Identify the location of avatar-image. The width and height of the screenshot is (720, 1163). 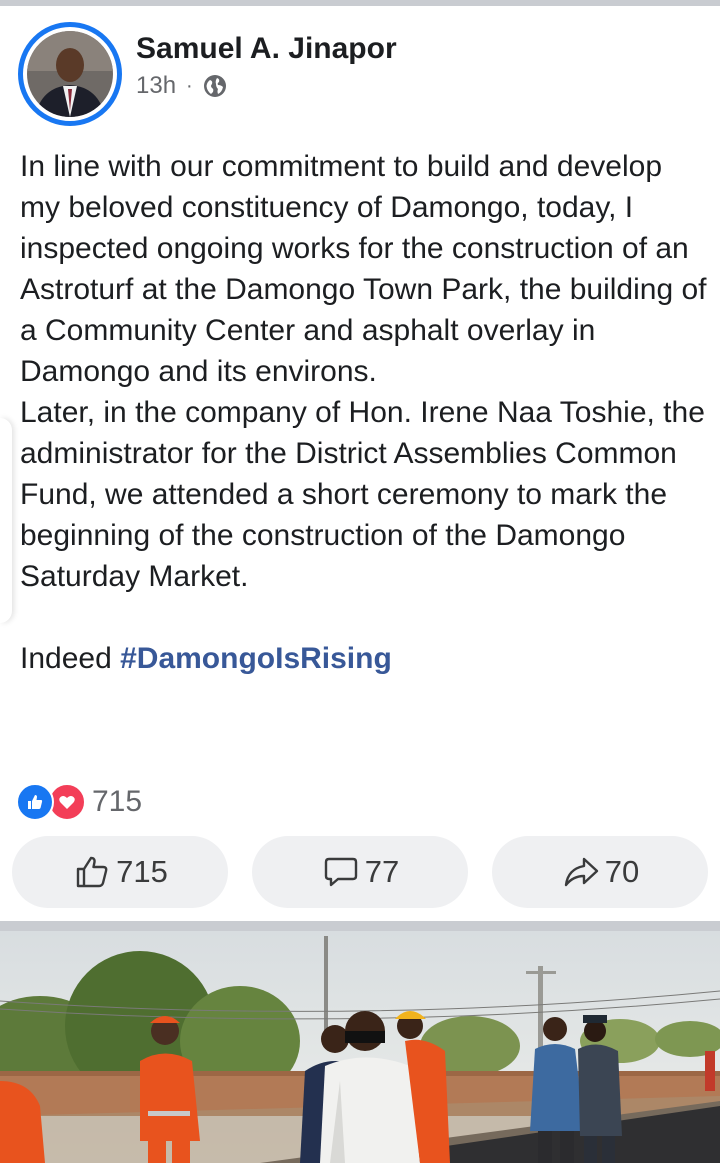
(70, 74).